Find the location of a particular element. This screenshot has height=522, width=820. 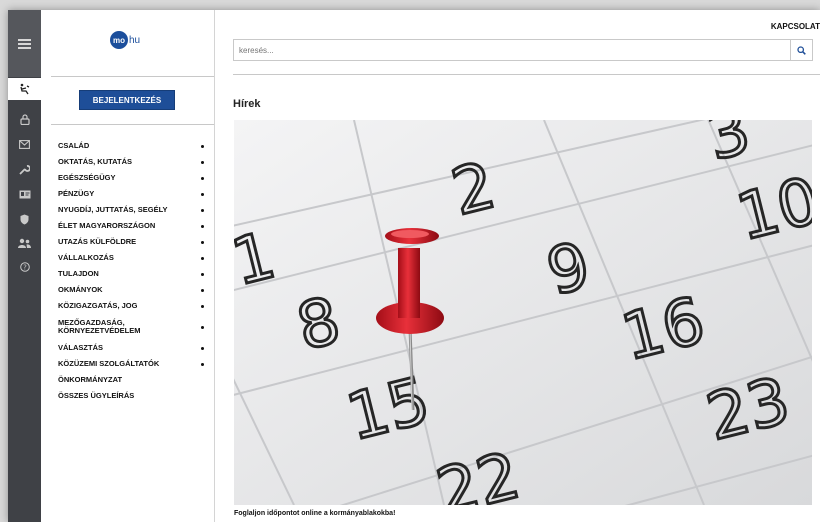

menu-item-osszes: ÖSSZES ÜGYLEÍRÁS is located at coordinates (132, 396).